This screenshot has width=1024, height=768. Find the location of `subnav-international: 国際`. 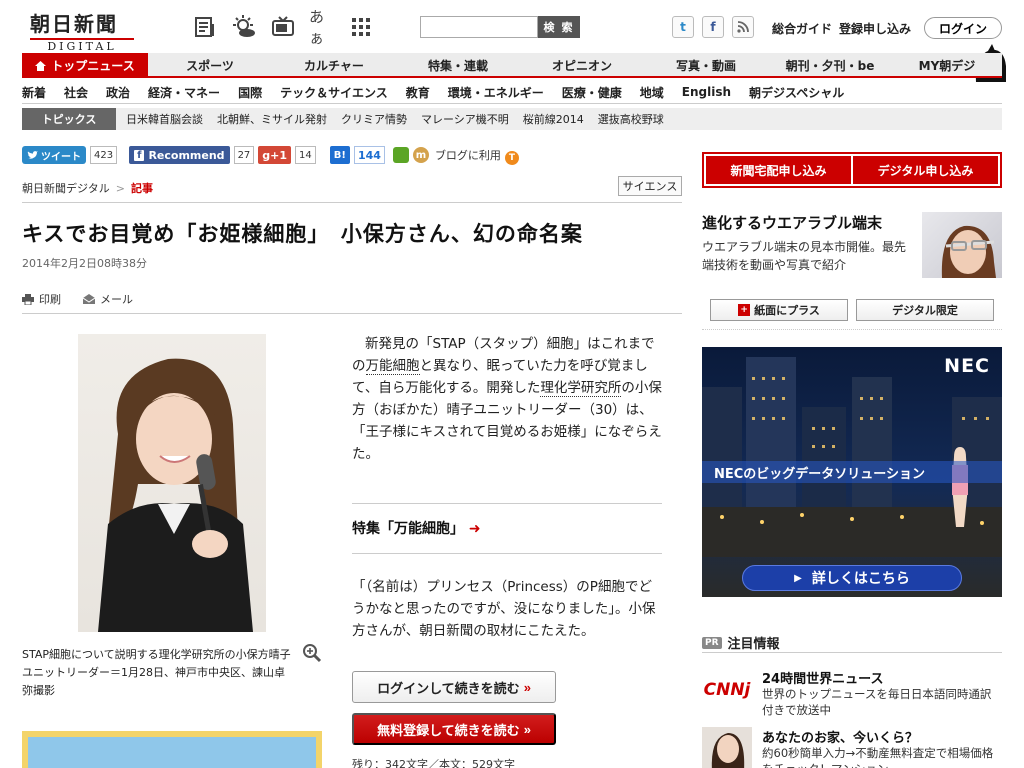

subnav-international: 国際 is located at coordinates (250, 92).